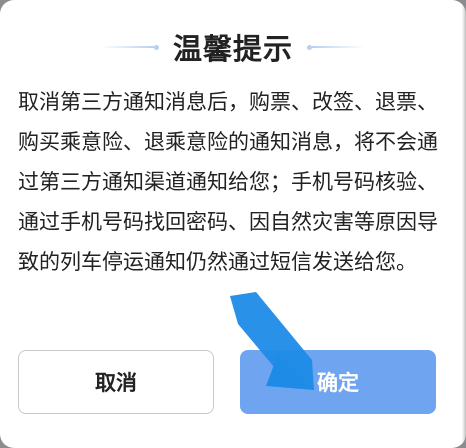 Image resolution: width=466 pixels, height=448 pixels. I want to click on confirm-button: 确定, so click(338, 382).